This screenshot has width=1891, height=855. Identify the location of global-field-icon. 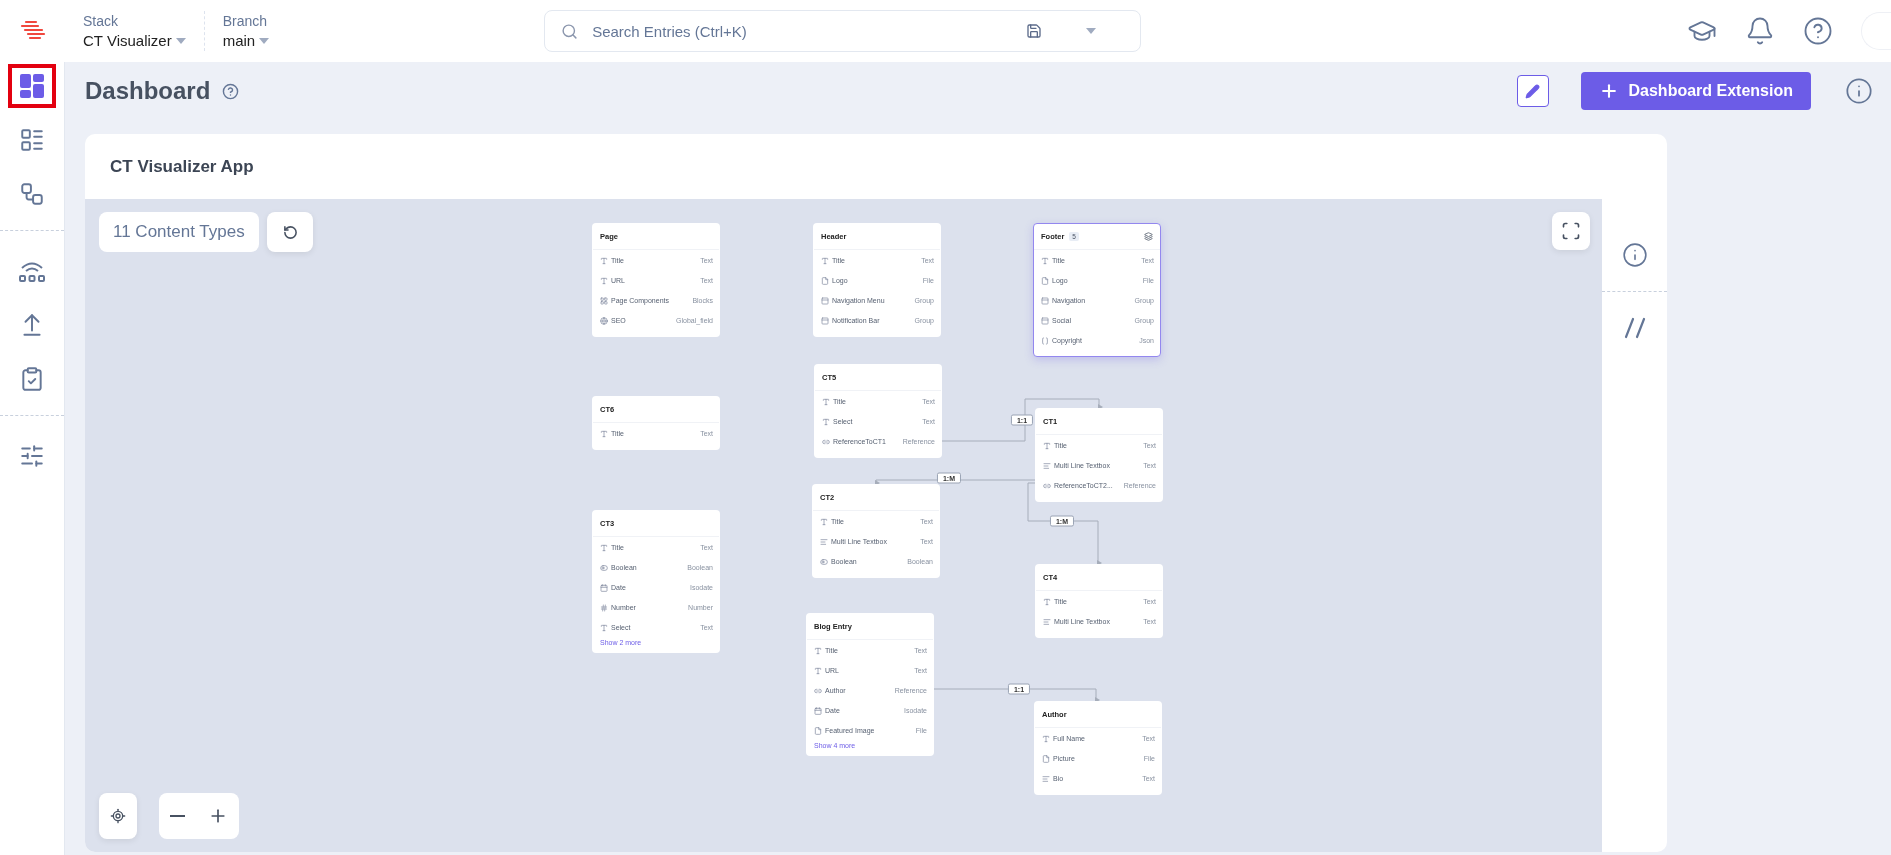
(604, 320).